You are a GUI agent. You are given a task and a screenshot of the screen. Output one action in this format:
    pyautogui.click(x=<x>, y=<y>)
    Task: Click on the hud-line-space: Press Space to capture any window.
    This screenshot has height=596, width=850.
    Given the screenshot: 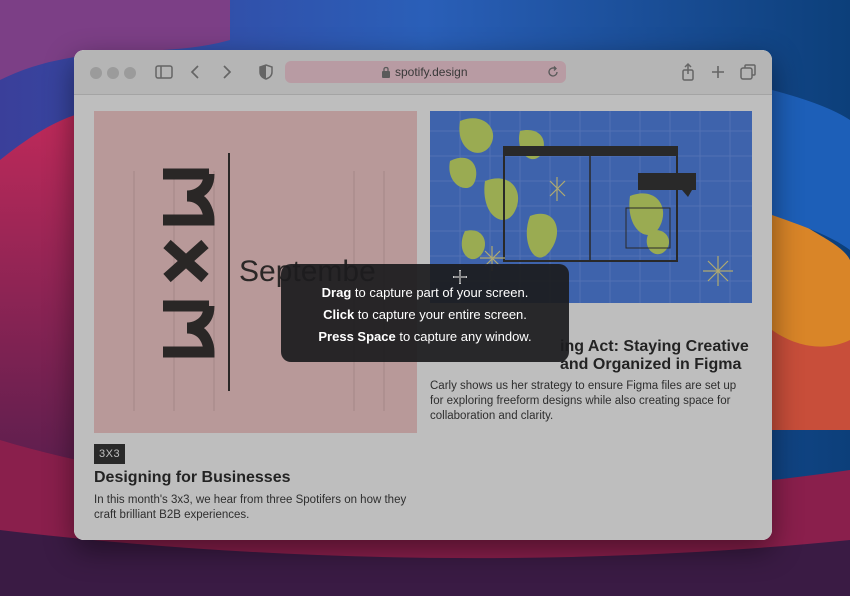 What is the action you would take?
    pyautogui.click(x=425, y=336)
    